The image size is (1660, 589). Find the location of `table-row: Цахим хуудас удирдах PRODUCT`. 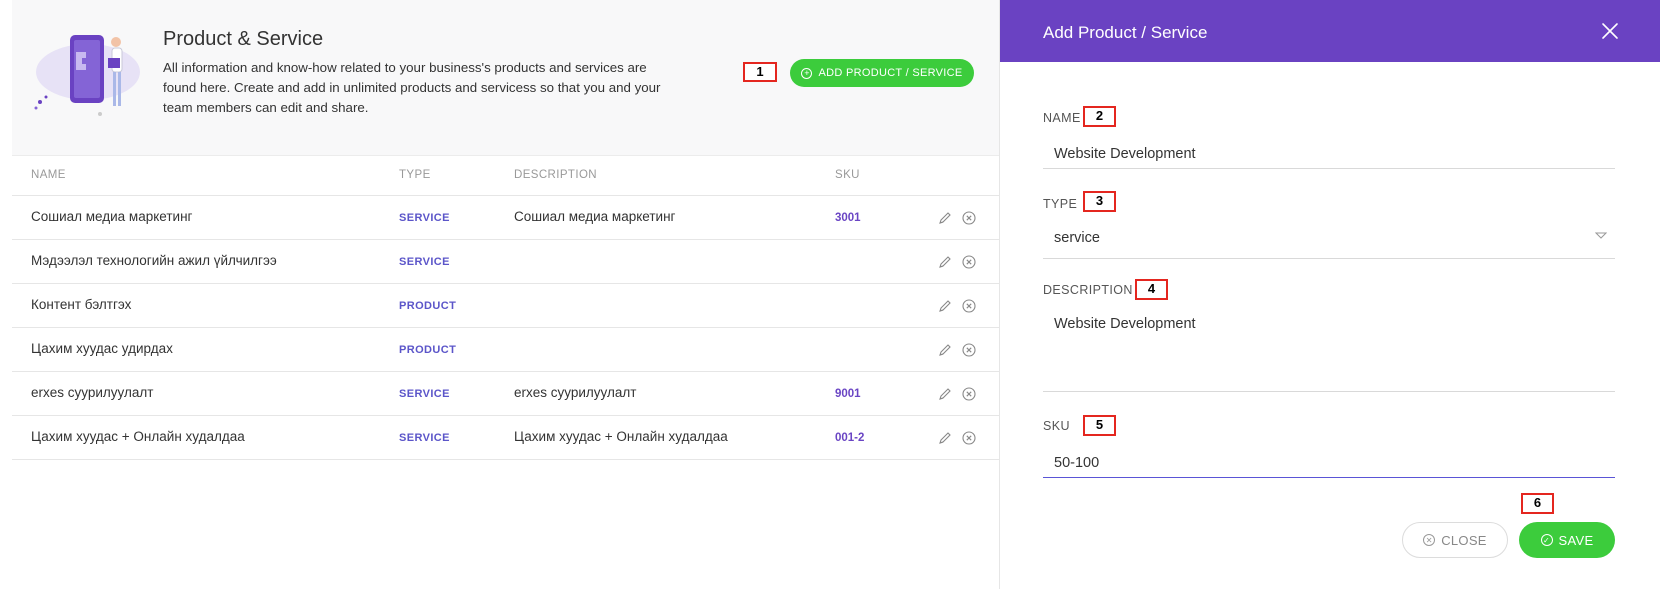

table-row: Цахим хуудас удирдах PRODUCT is located at coordinates (505, 350).